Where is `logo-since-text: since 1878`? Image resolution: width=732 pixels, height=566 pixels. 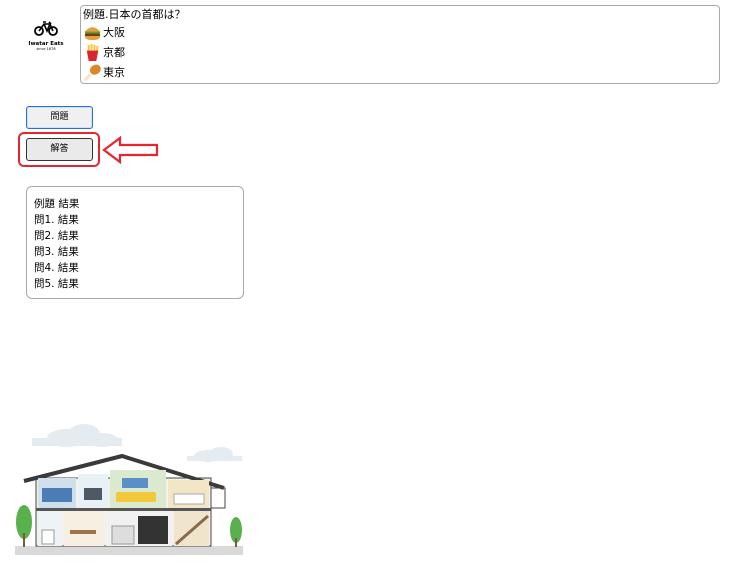 logo-since-text: since 1878 is located at coordinates (46, 49).